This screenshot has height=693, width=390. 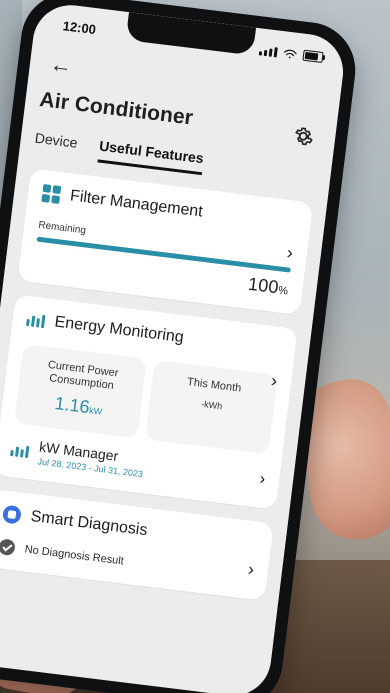 What do you see at coordinates (55, 145) in the screenshot?
I see `tab-device: Device` at bounding box center [55, 145].